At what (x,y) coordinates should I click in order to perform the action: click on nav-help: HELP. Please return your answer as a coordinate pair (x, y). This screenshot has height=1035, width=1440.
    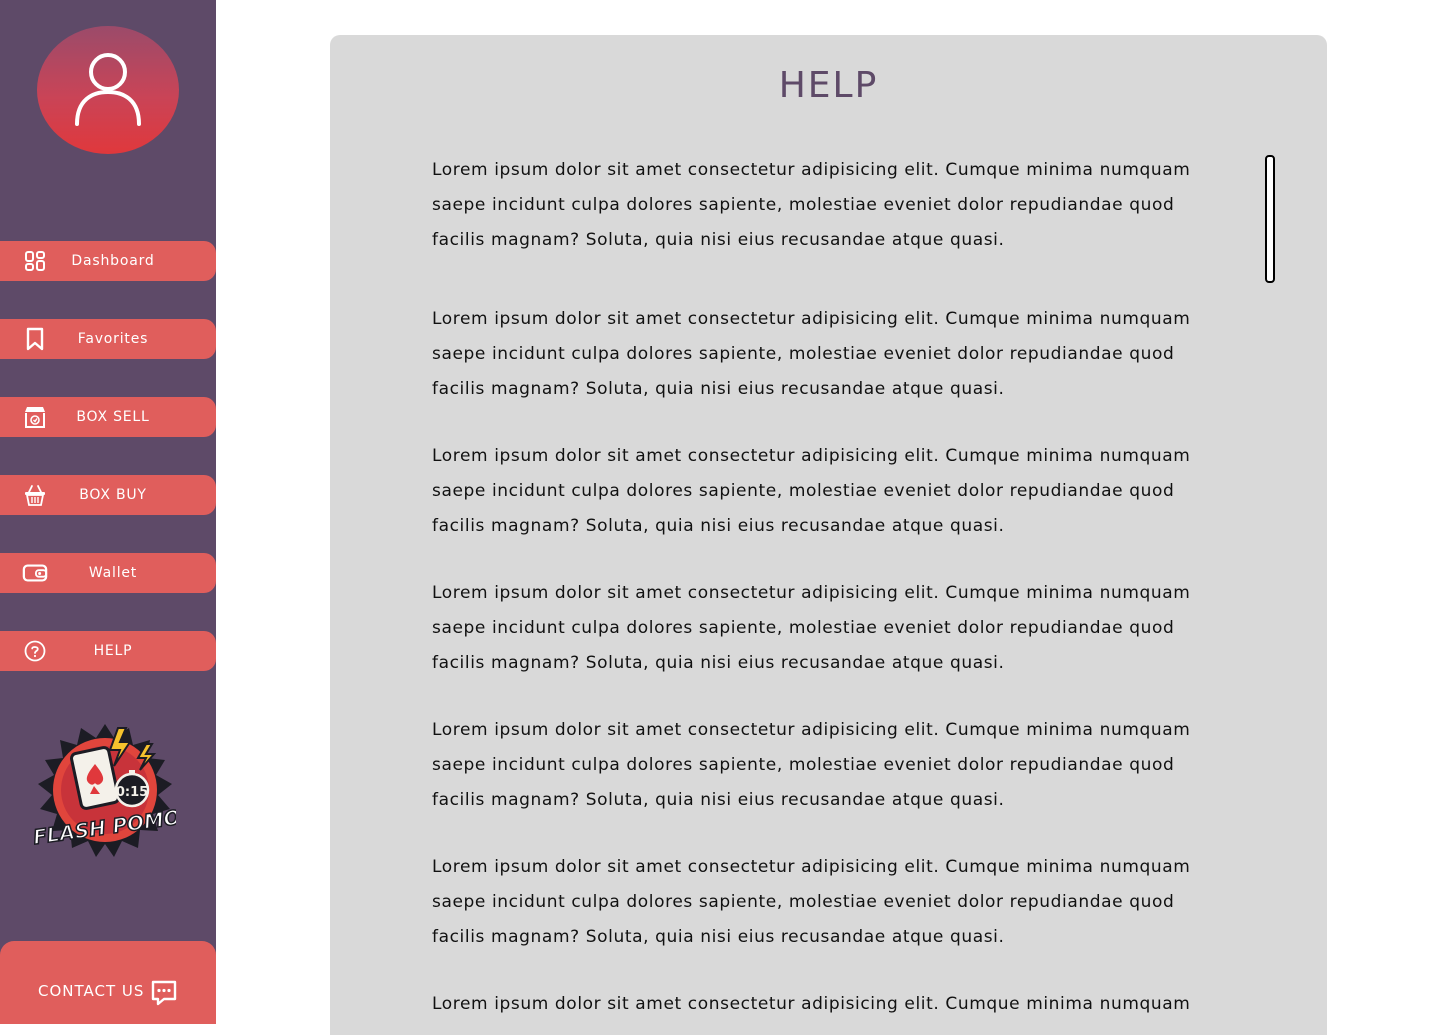
    Looking at the image, I should click on (108, 651).